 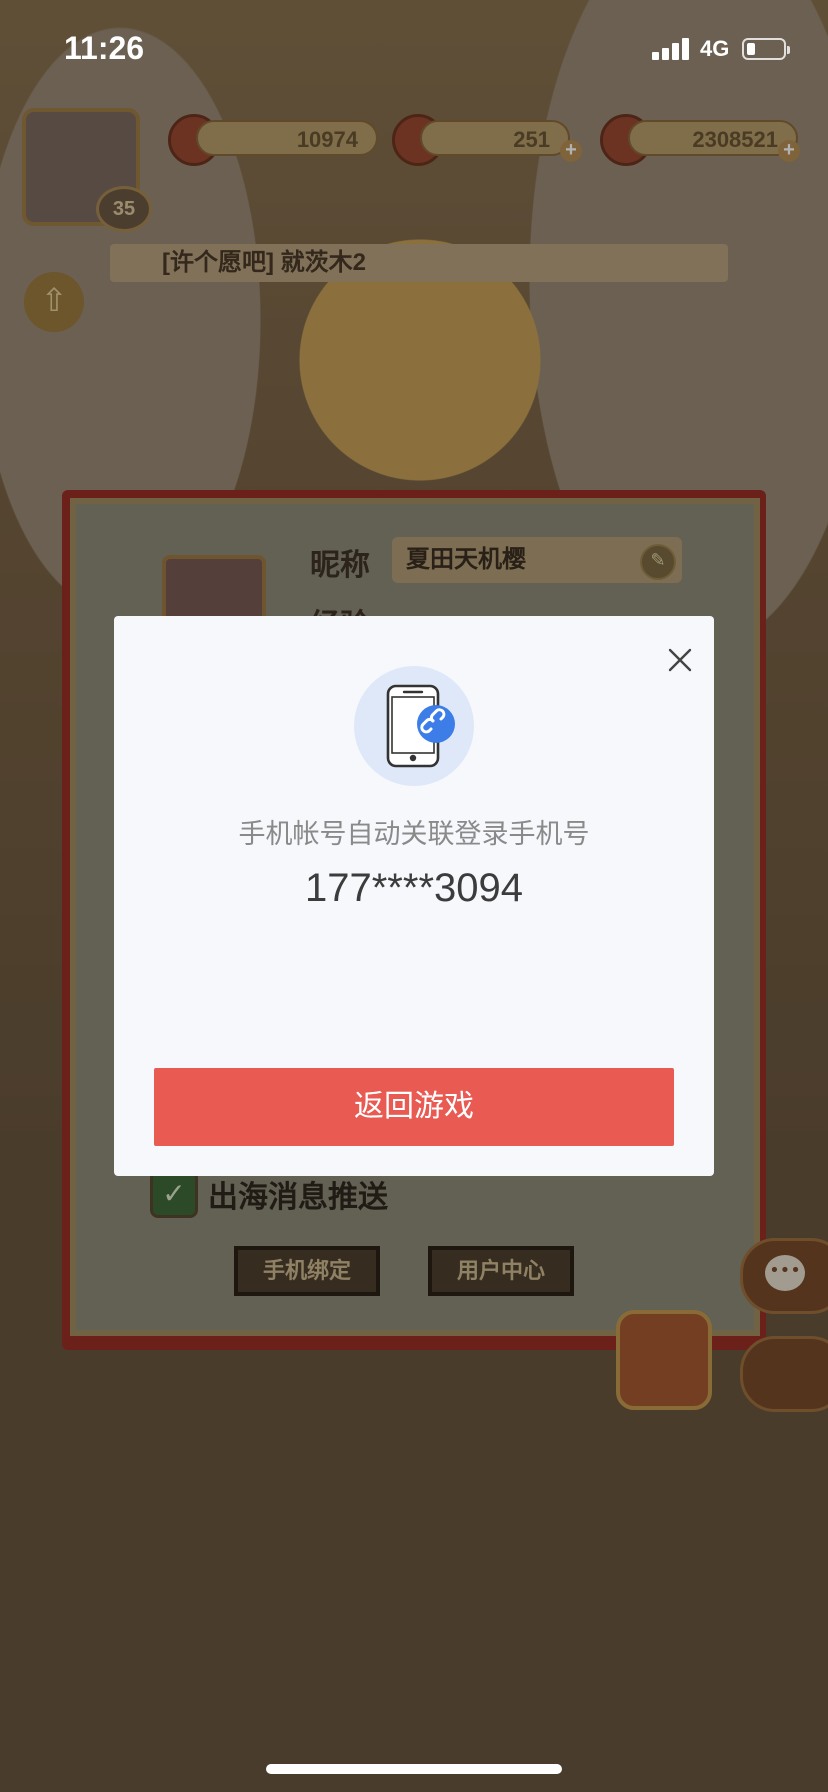 What do you see at coordinates (672, 49) in the screenshot?
I see `signal-icon` at bounding box center [672, 49].